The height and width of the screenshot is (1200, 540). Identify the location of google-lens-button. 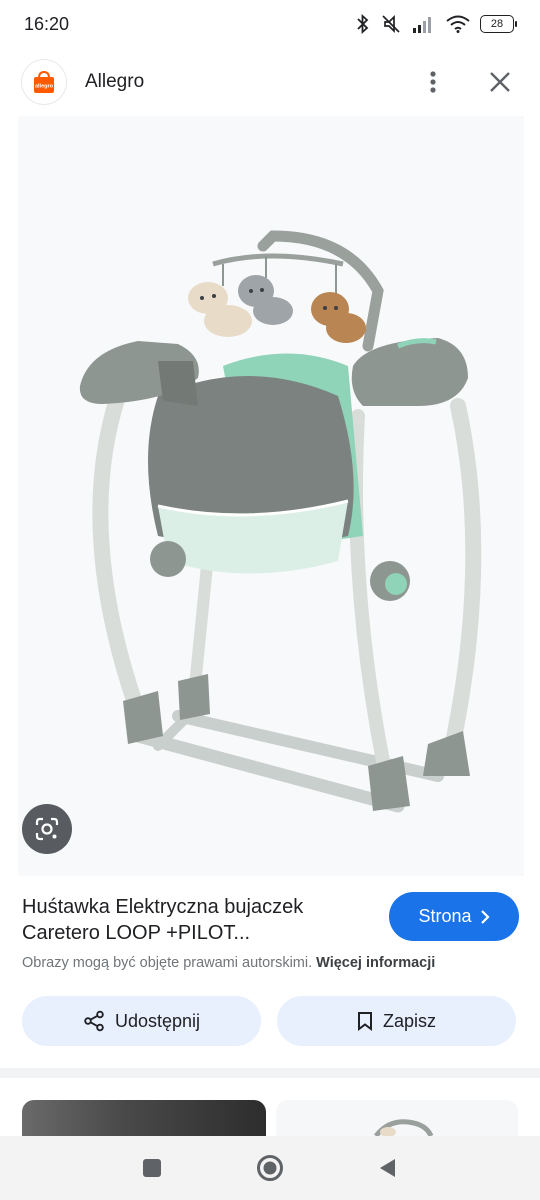
(47, 829).